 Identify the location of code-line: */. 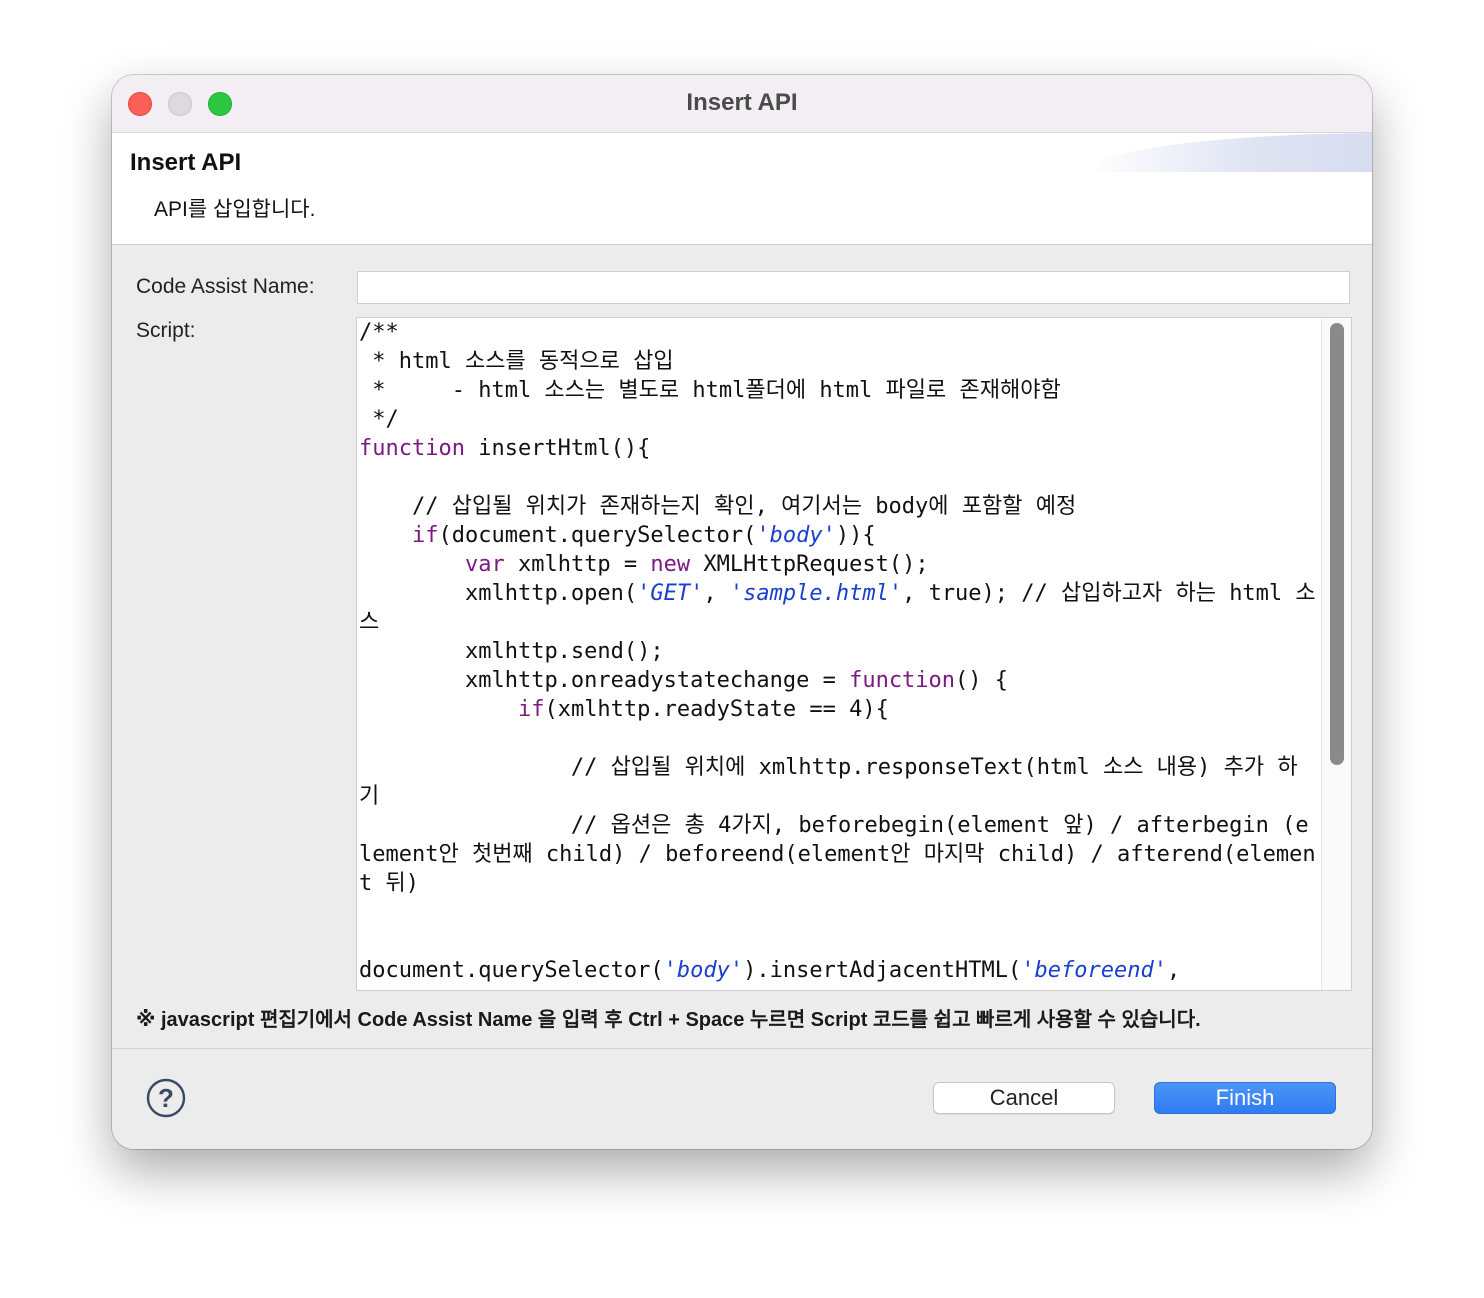
(379, 419).